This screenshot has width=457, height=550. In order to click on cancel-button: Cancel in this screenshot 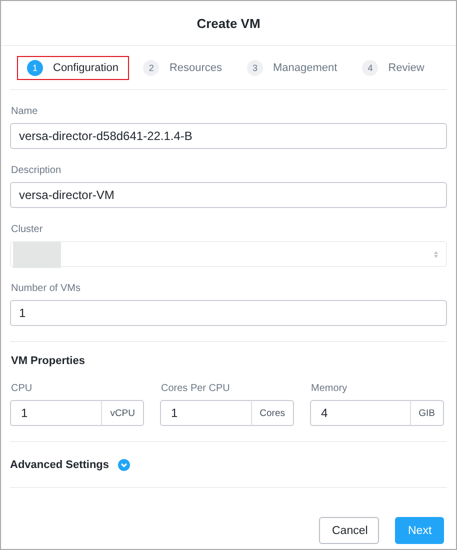, I will do `click(349, 530)`.